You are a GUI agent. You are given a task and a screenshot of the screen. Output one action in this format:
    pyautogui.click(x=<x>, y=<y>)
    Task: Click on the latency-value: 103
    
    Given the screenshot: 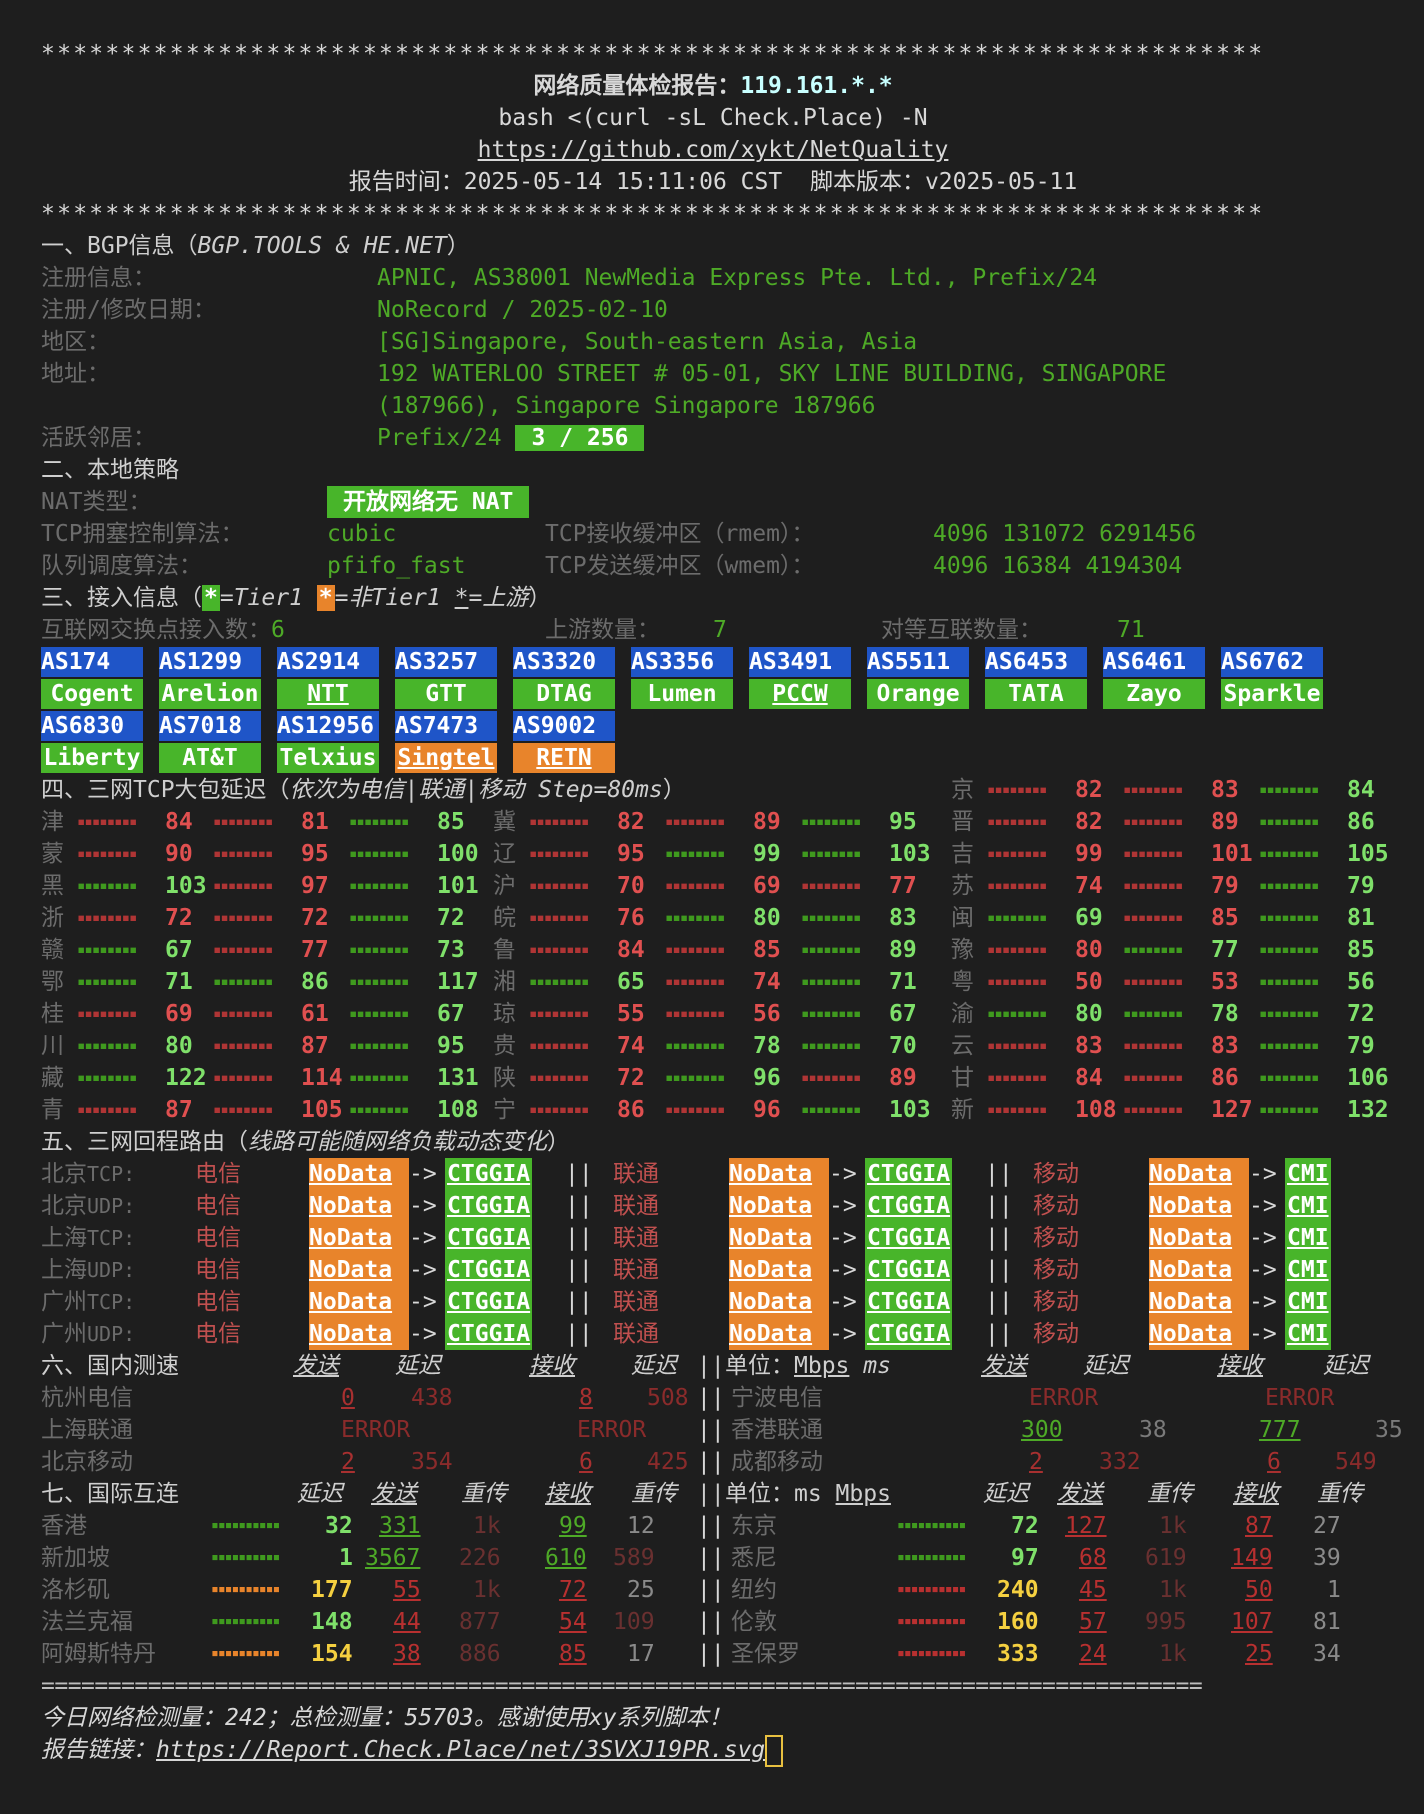 What is the action you would take?
    pyautogui.click(x=186, y=886)
    